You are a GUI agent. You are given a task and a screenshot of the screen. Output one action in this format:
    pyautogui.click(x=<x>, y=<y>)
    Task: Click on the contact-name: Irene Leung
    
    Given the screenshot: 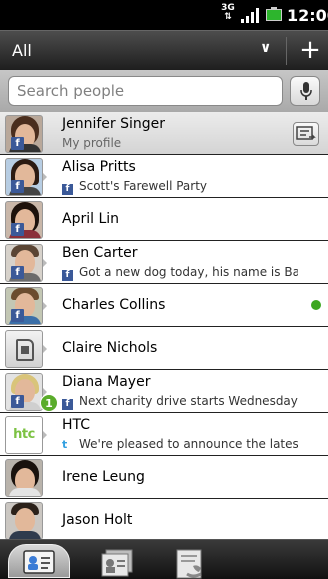 What is the action you would take?
    pyautogui.click(x=103, y=477)
    